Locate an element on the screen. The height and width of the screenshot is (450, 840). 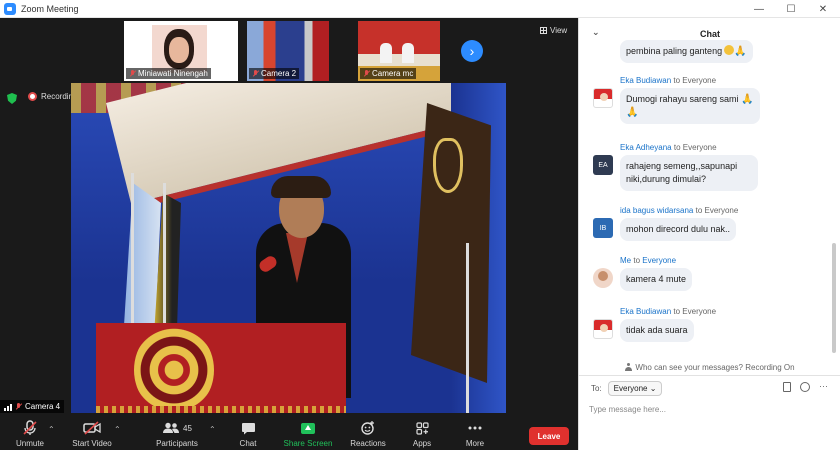
apps-icon is located at coordinates (422, 428).